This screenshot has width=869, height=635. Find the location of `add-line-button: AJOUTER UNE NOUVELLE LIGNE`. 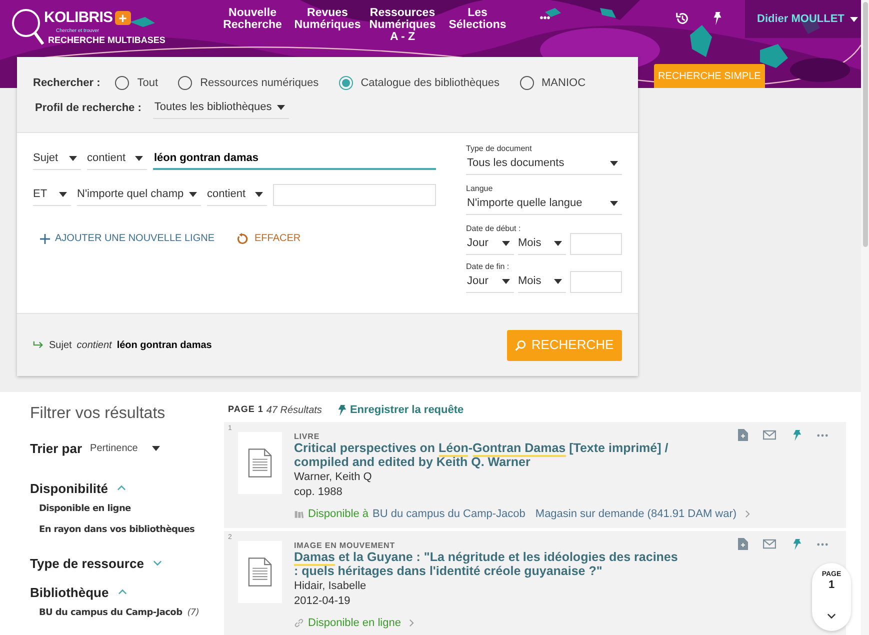

add-line-button: AJOUTER UNE NOUVELLE LIGNE is located at coordinates (127, 238).